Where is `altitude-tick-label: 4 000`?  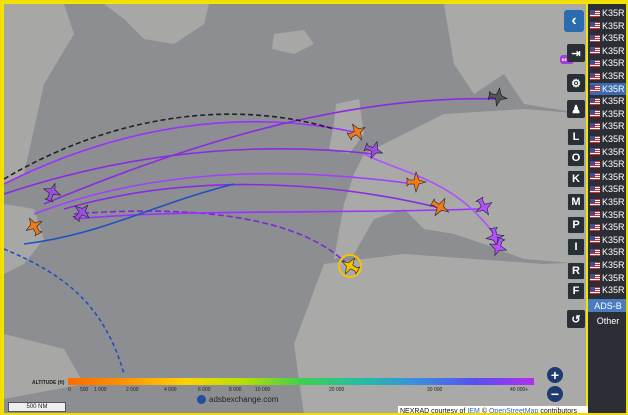
altitude-tick-label: 4 000 is located at coordinates (170, 390).